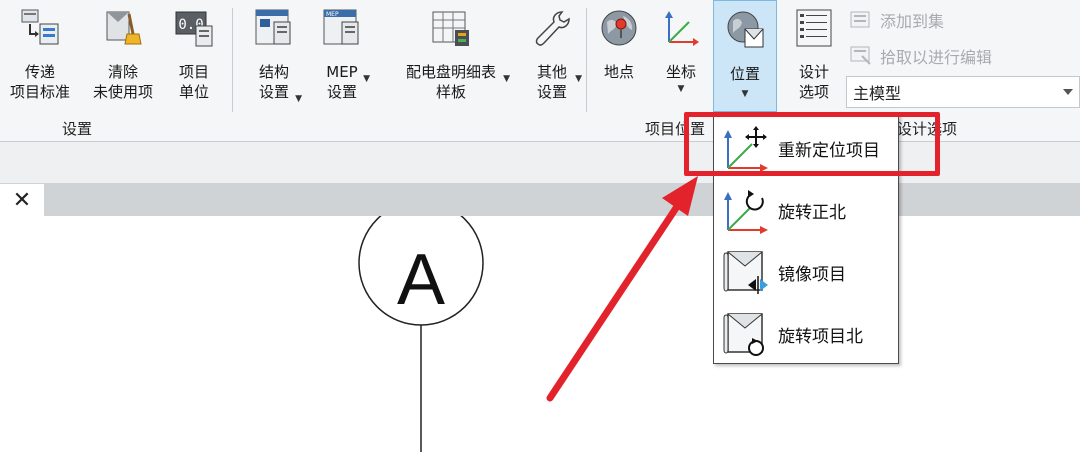 The image size is (1080, 461). I want to click on menu-item-rotate-true-north: 旋转正北, so click(806, 210).